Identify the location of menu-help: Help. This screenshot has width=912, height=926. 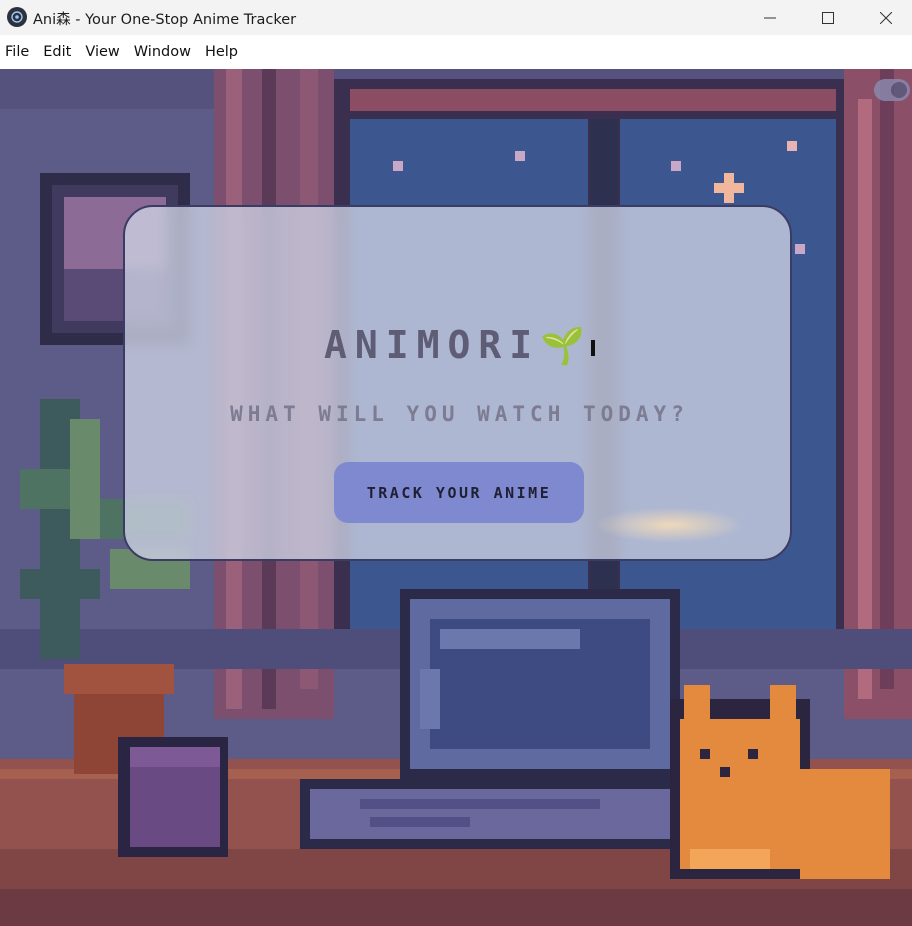
(221, 52).